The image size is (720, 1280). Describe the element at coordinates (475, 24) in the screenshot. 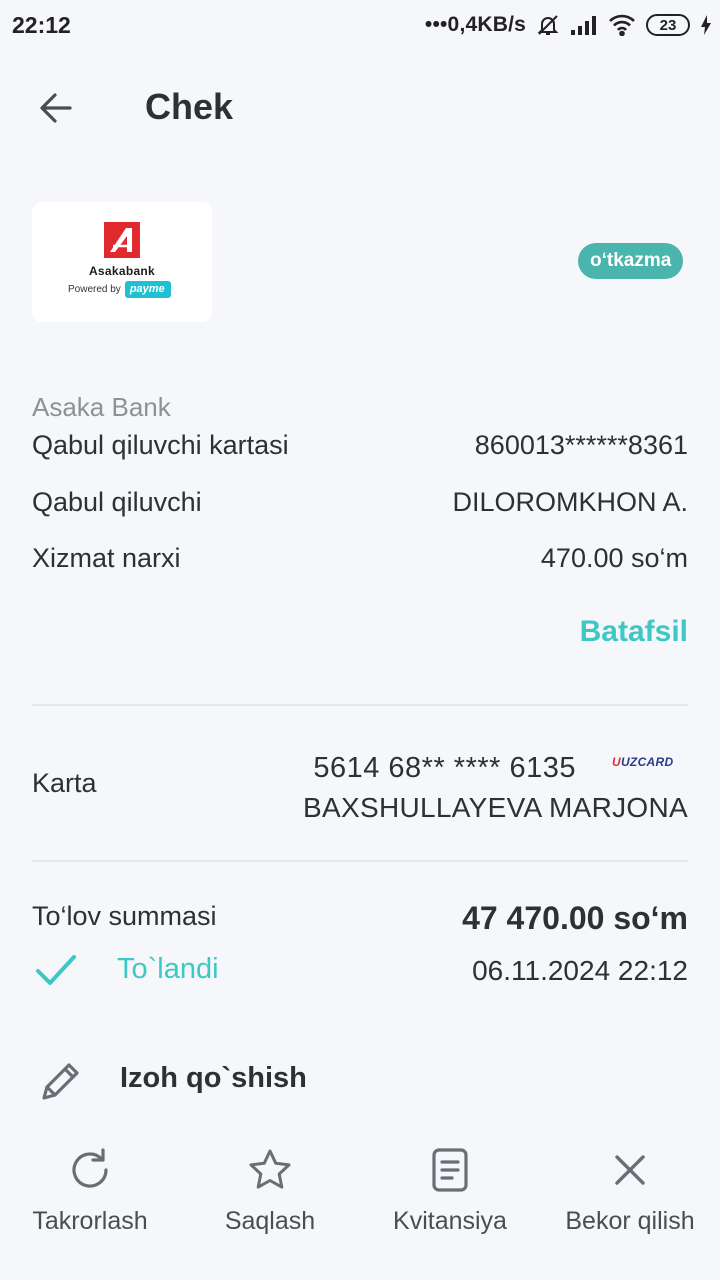

I see `network-speed: •••0,4KB/s` at that location.